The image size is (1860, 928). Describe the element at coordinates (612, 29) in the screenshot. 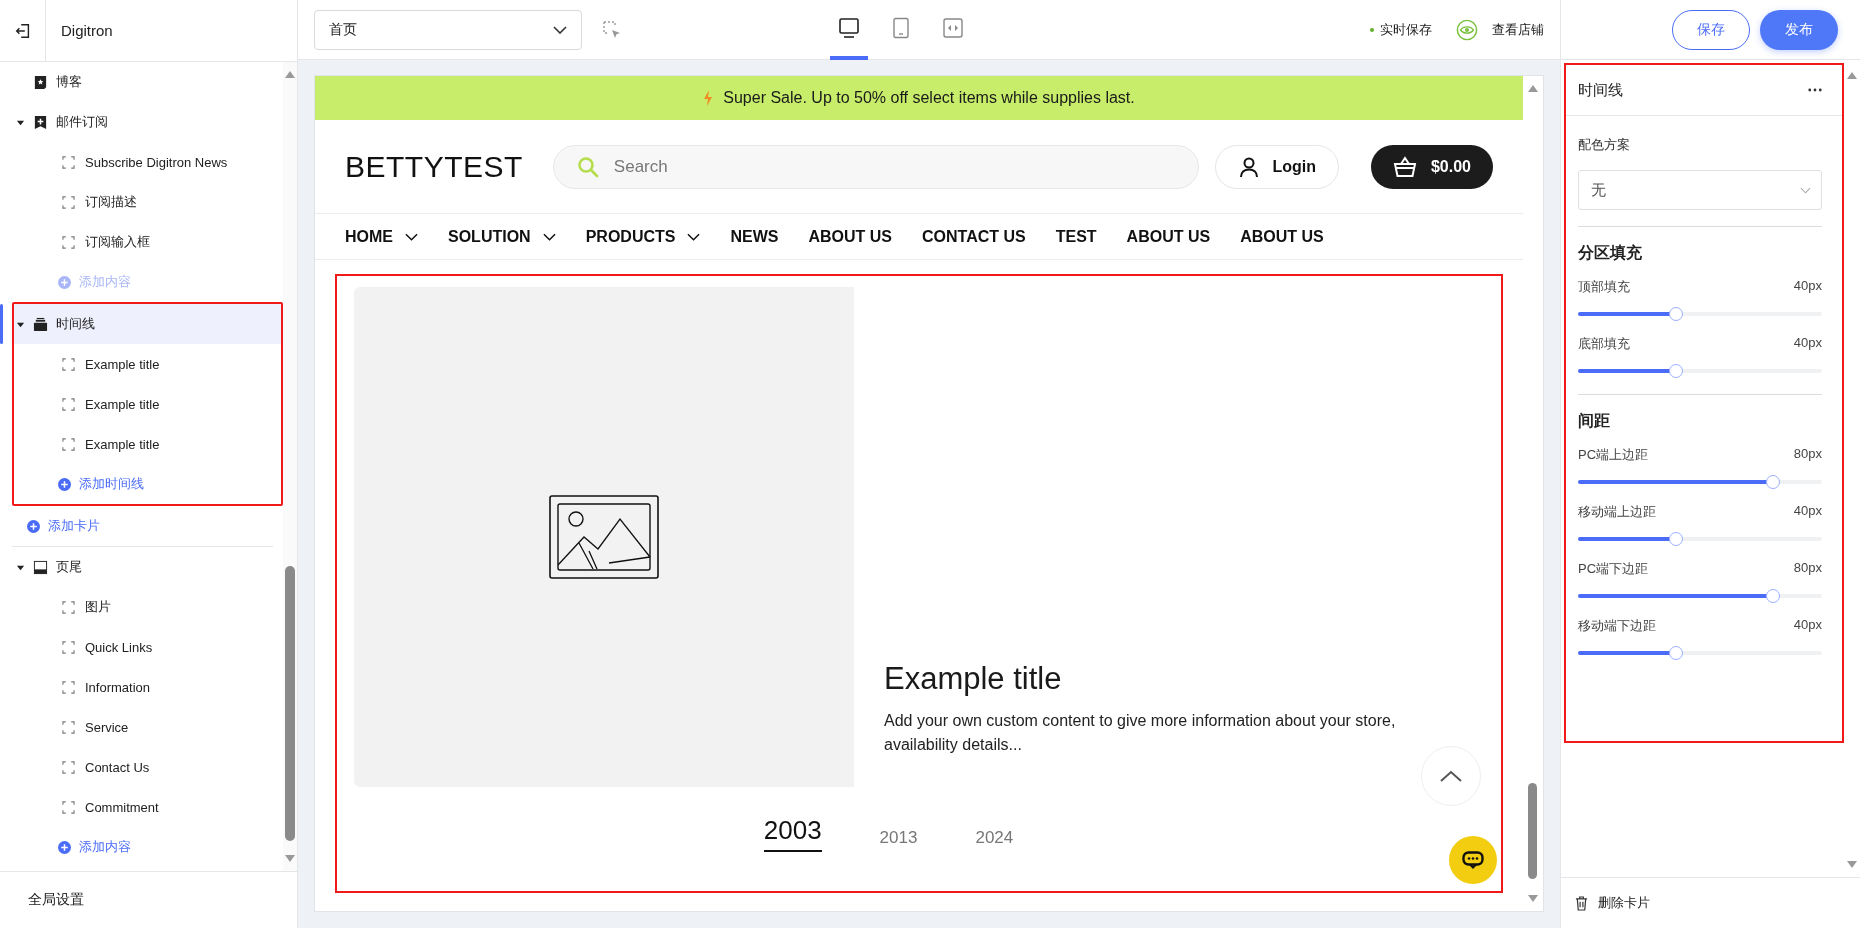

I see `select-tool-icon` at that location.